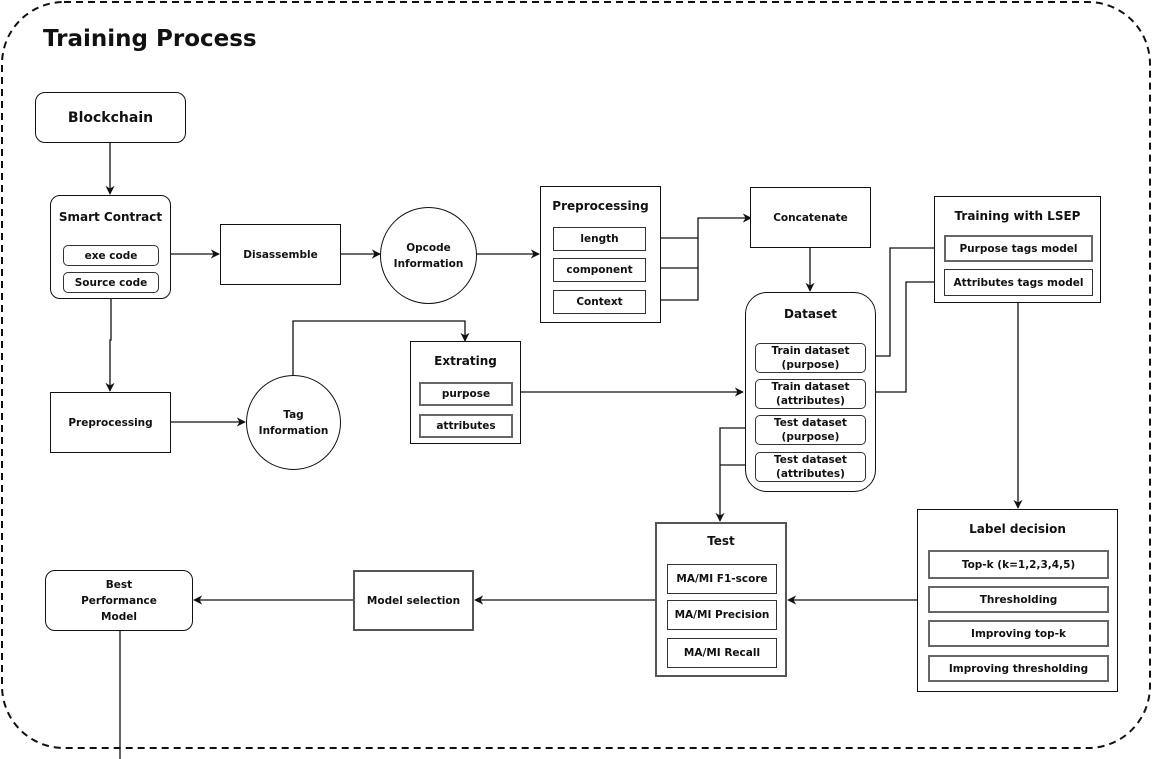 This screenshot has height=759, width=1153. I want to click on tag-information-node: Tag Information, so click(293, 422).